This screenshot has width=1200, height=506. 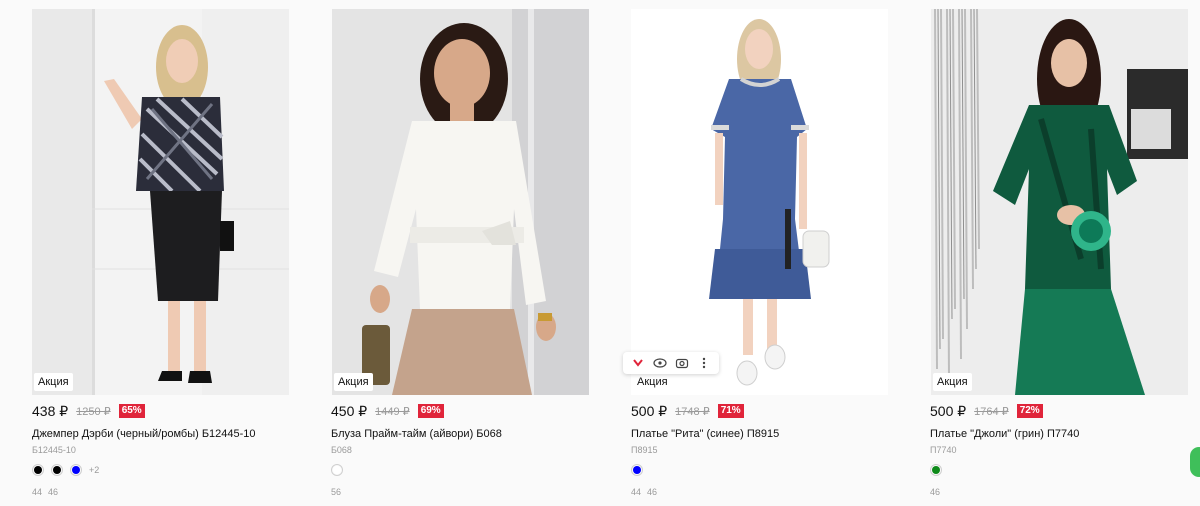 I want to click on old-price: 1250 ₽, so click(x=93, y=411).